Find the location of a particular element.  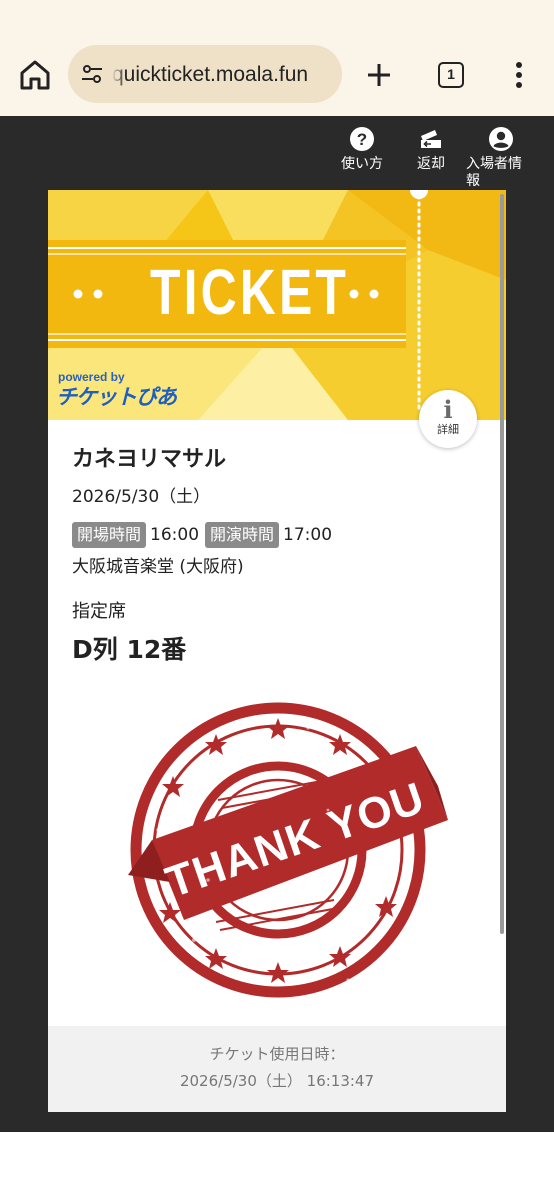

event-date: 2026/5/30（土） is located at coordinates (141, 497).